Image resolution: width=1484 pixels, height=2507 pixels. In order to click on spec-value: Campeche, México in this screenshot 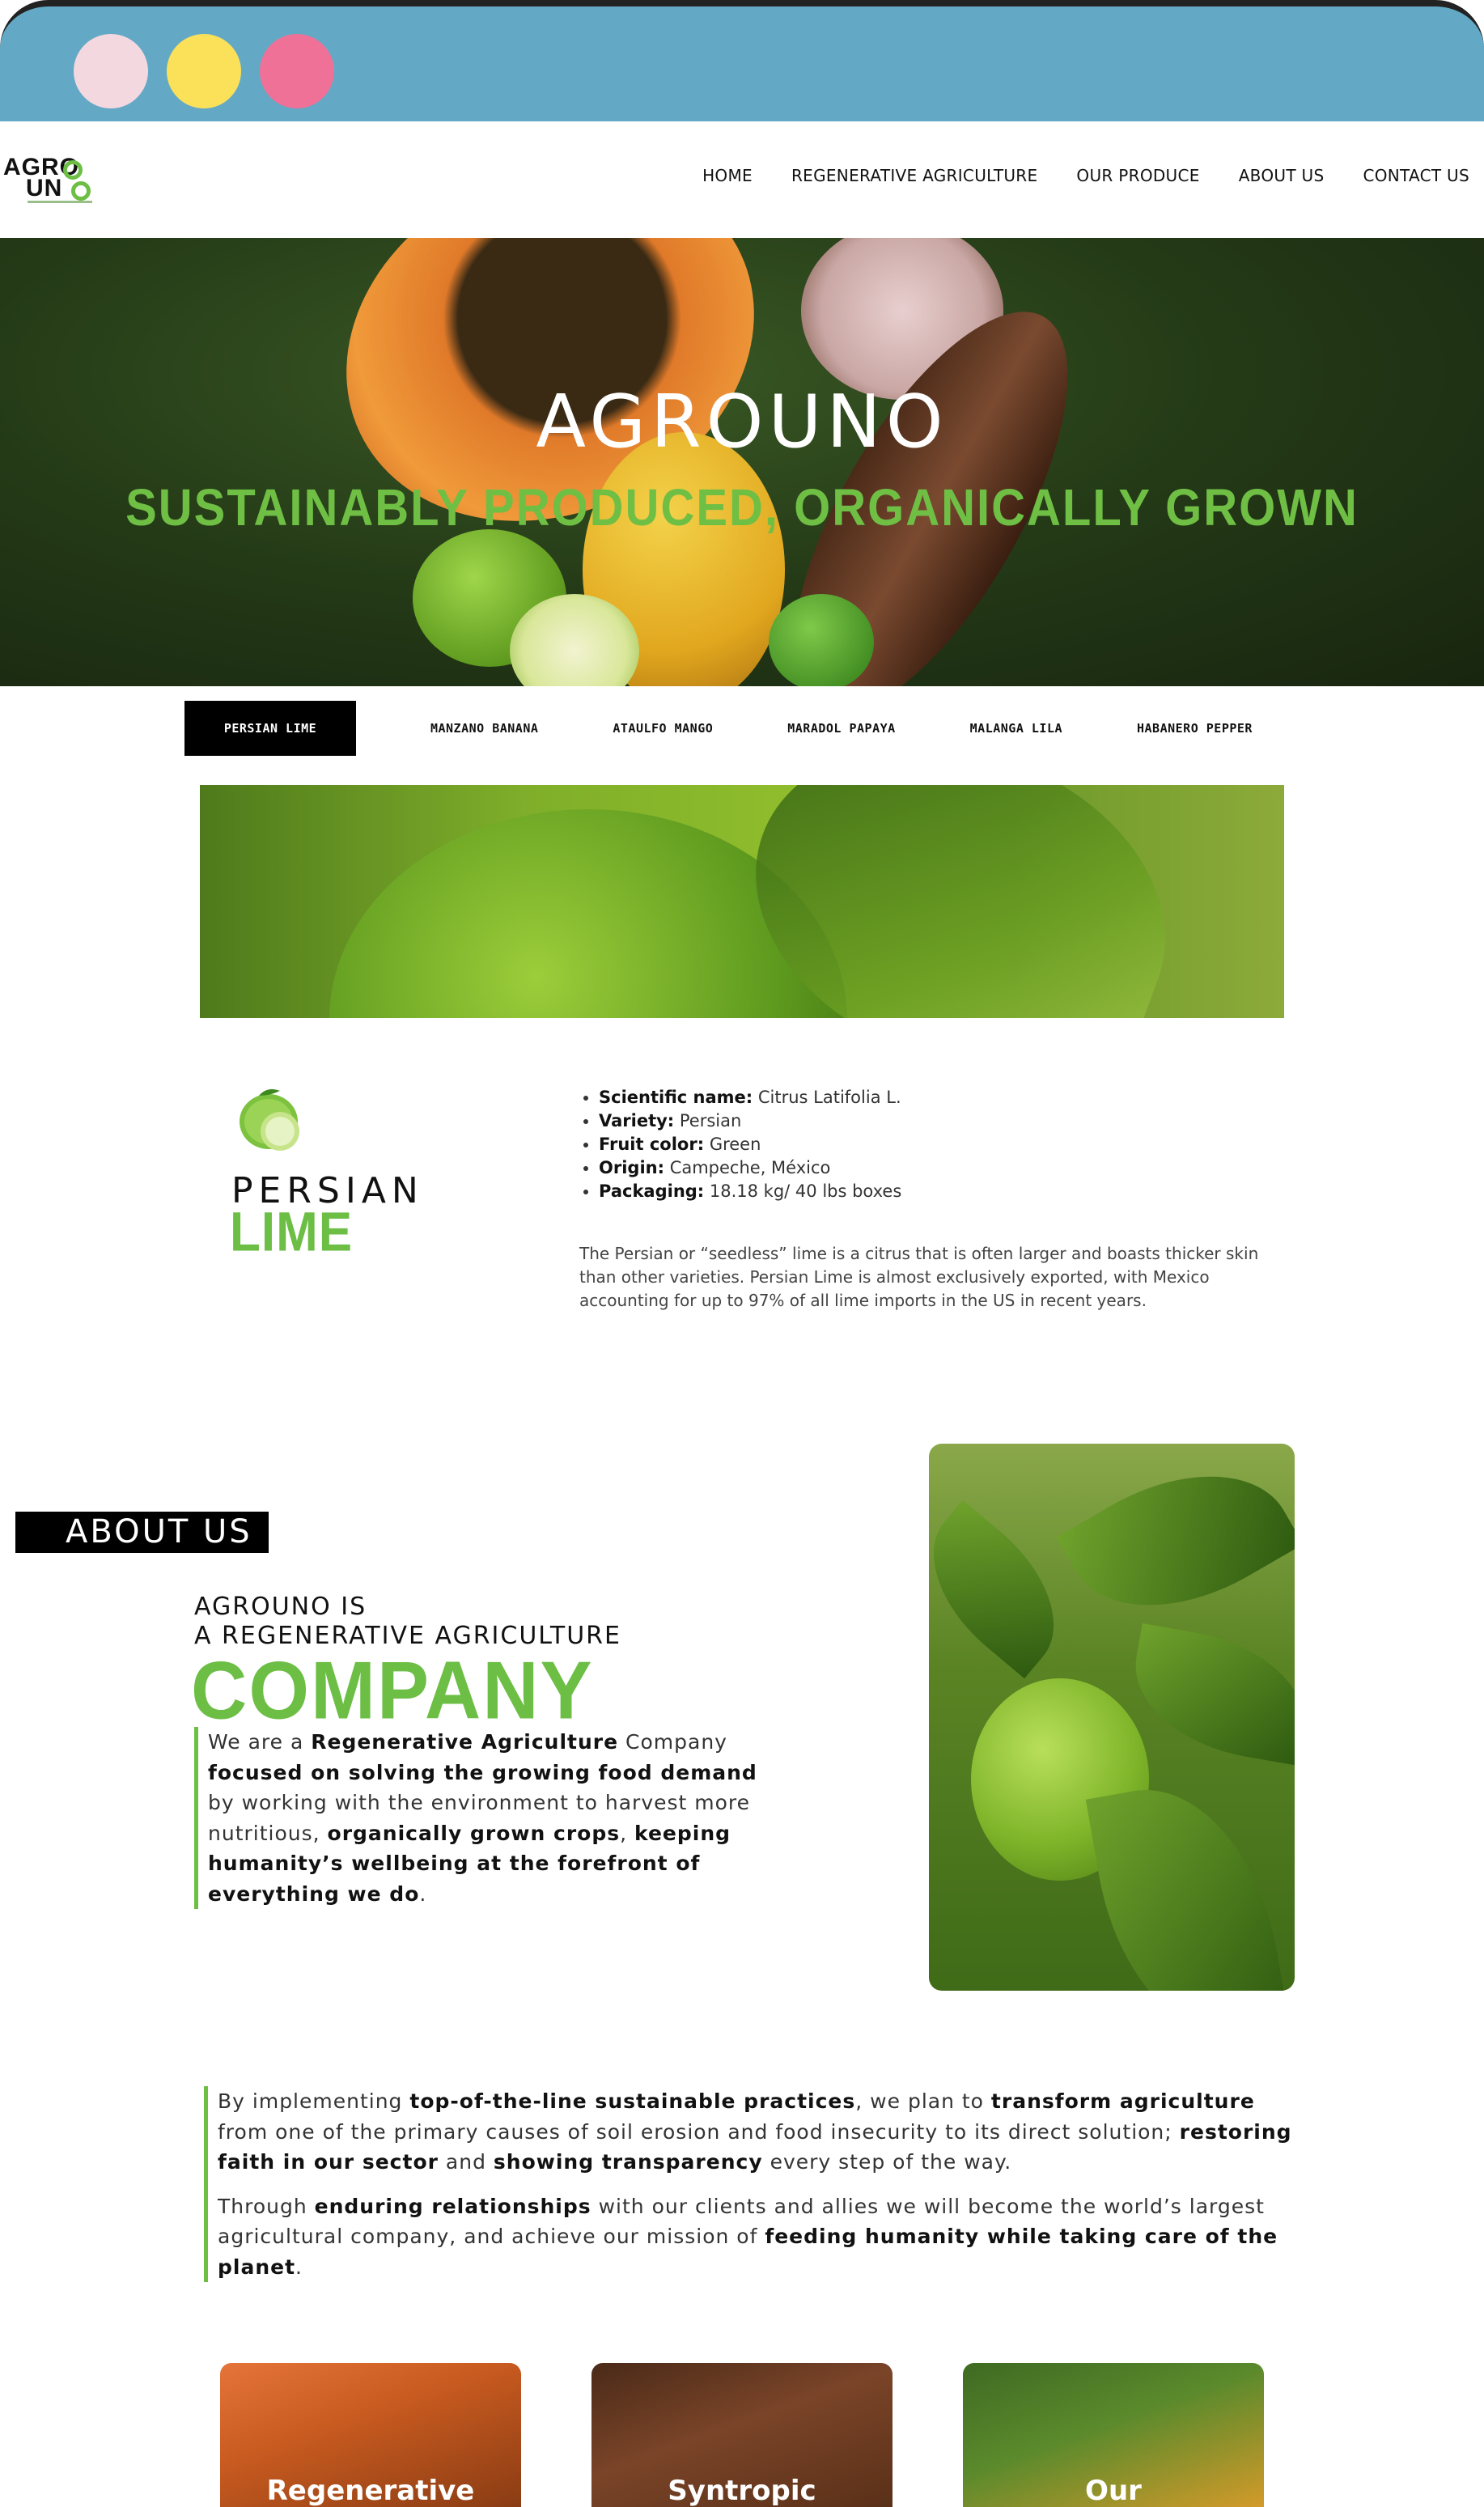, I will do `click(750, 1167)`.